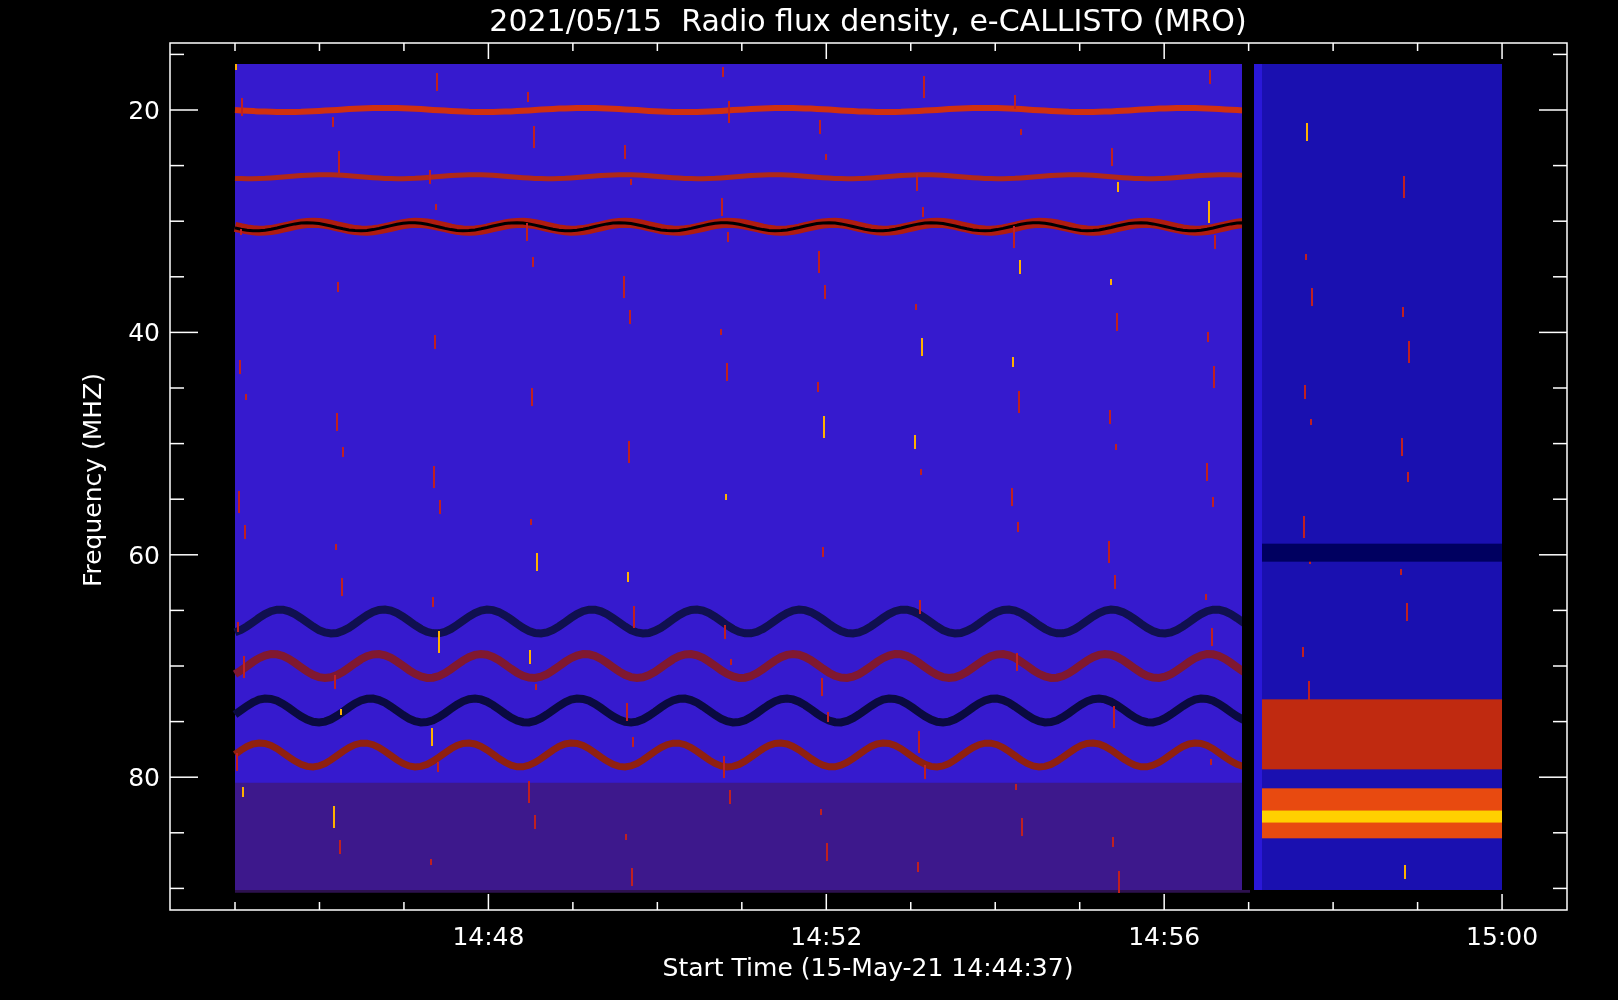 The height and width of the screenshot is (1000, 1618). What do you see at coordinates (144, 555) in the screenshot?
I see `y-tick-label: 60` at bounding box center [144, 555].